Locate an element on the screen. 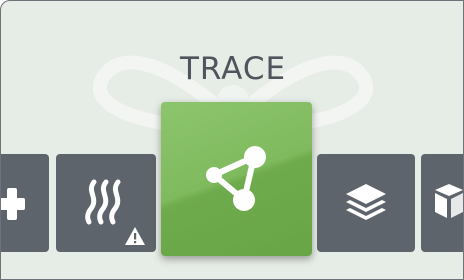 The image size is (464, 280). heat-waves-icon is located at coordinates (103, 202).